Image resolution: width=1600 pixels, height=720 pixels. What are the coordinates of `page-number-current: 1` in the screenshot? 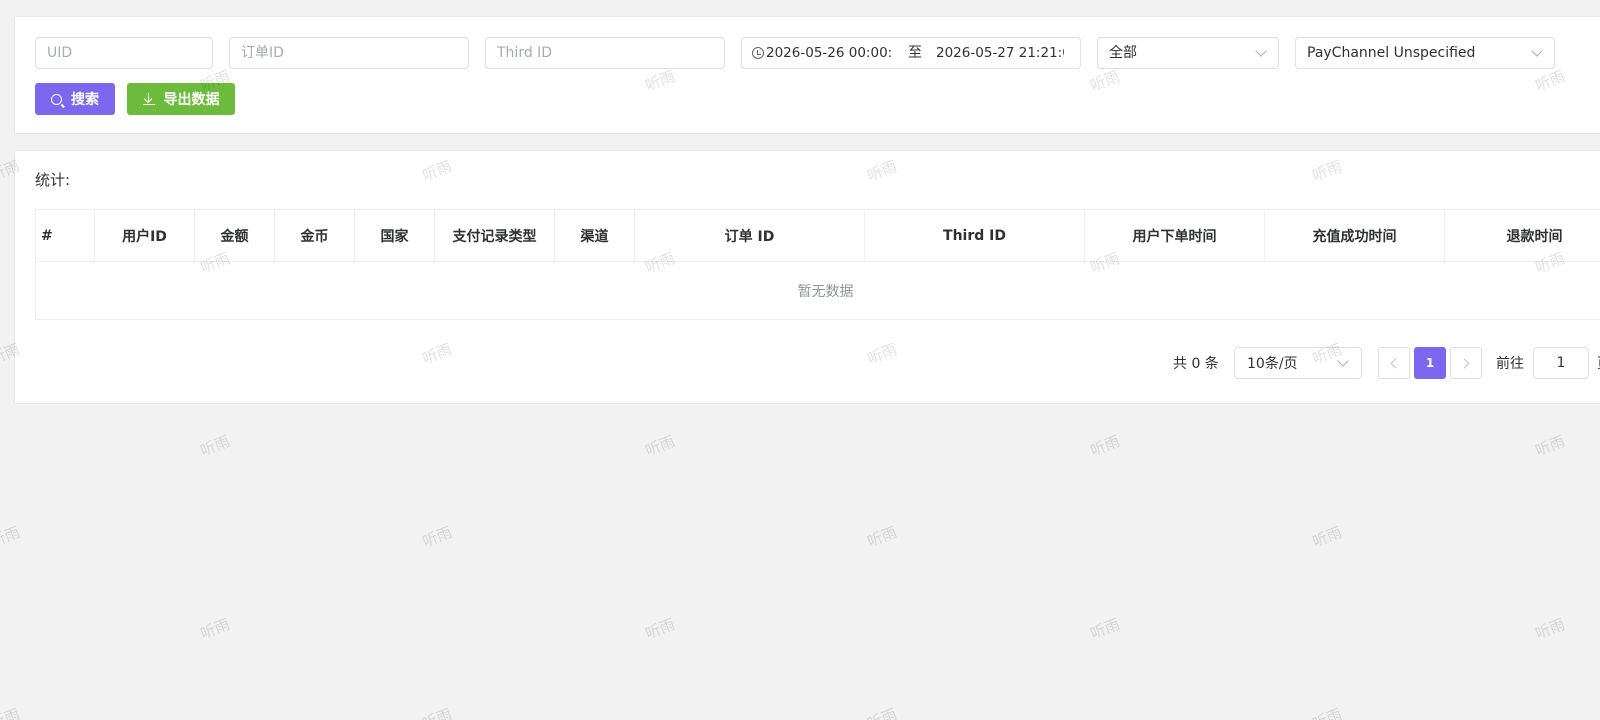 It's located at (1430, 363).